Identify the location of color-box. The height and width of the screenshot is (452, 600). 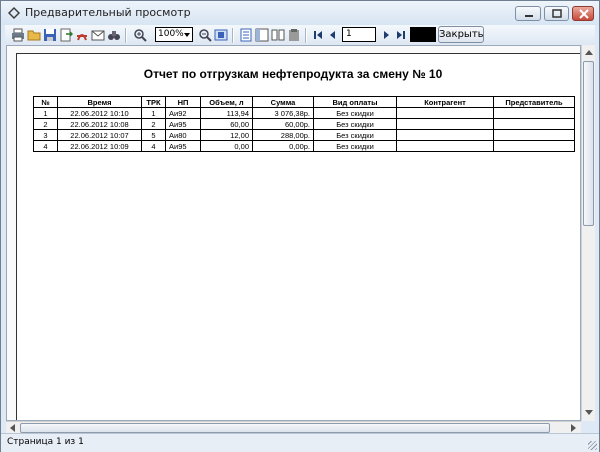
(423, 34).